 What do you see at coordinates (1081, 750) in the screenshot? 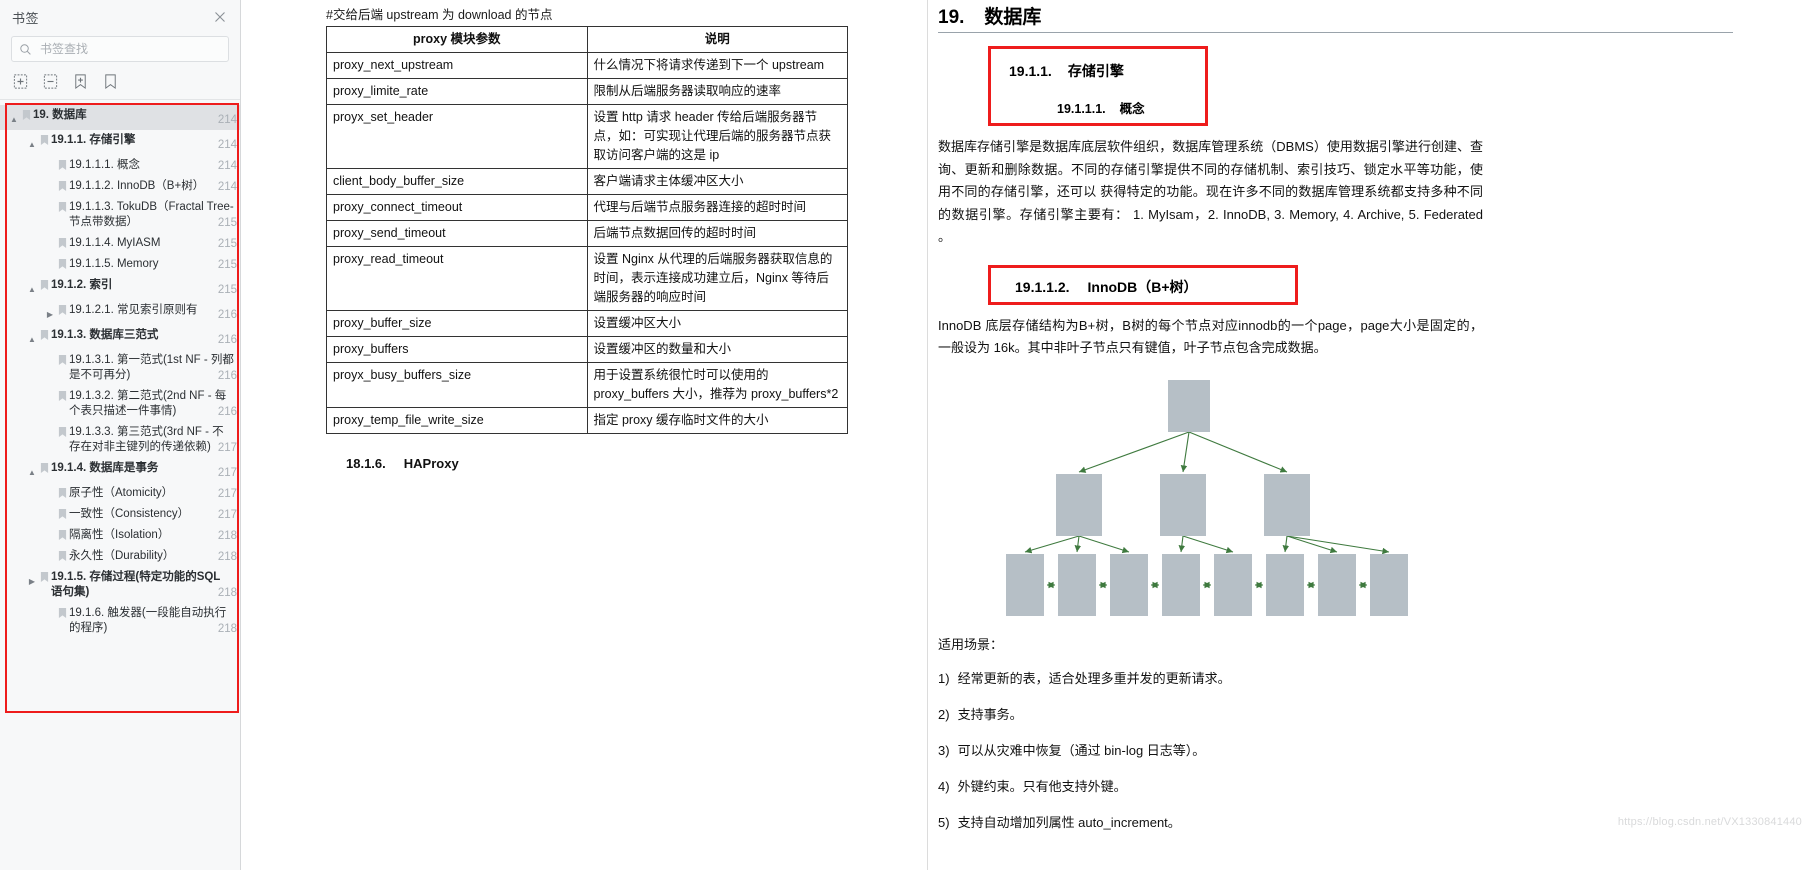
I see `list-item-text: 可以从灾难中恢复（通过 bin-log 日志等）。` at bounding box center [1081, 750].